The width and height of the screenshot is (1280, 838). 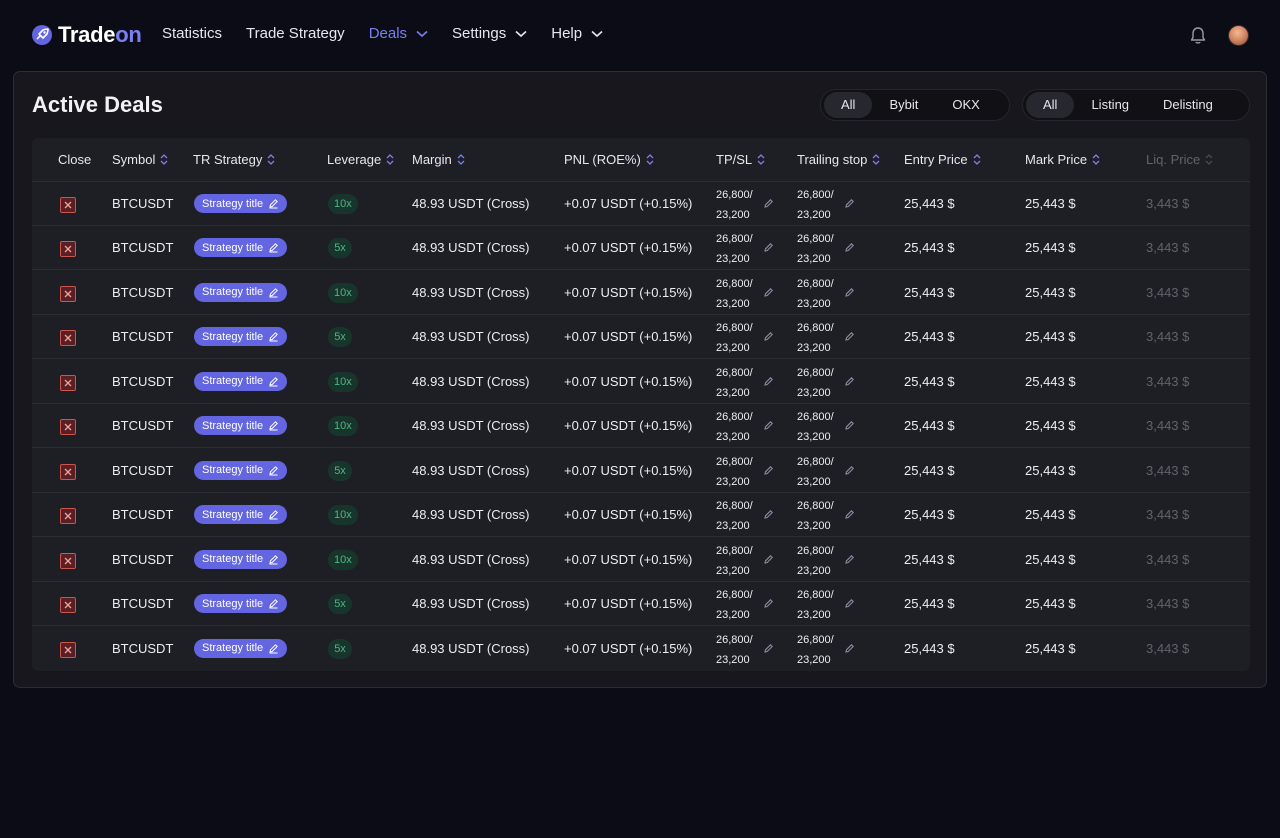 What do you see at coordinates (1050, 381) in the screenshot?
I see `mark-price-cell: 25,443 $` at bounding box center [1050, 381].